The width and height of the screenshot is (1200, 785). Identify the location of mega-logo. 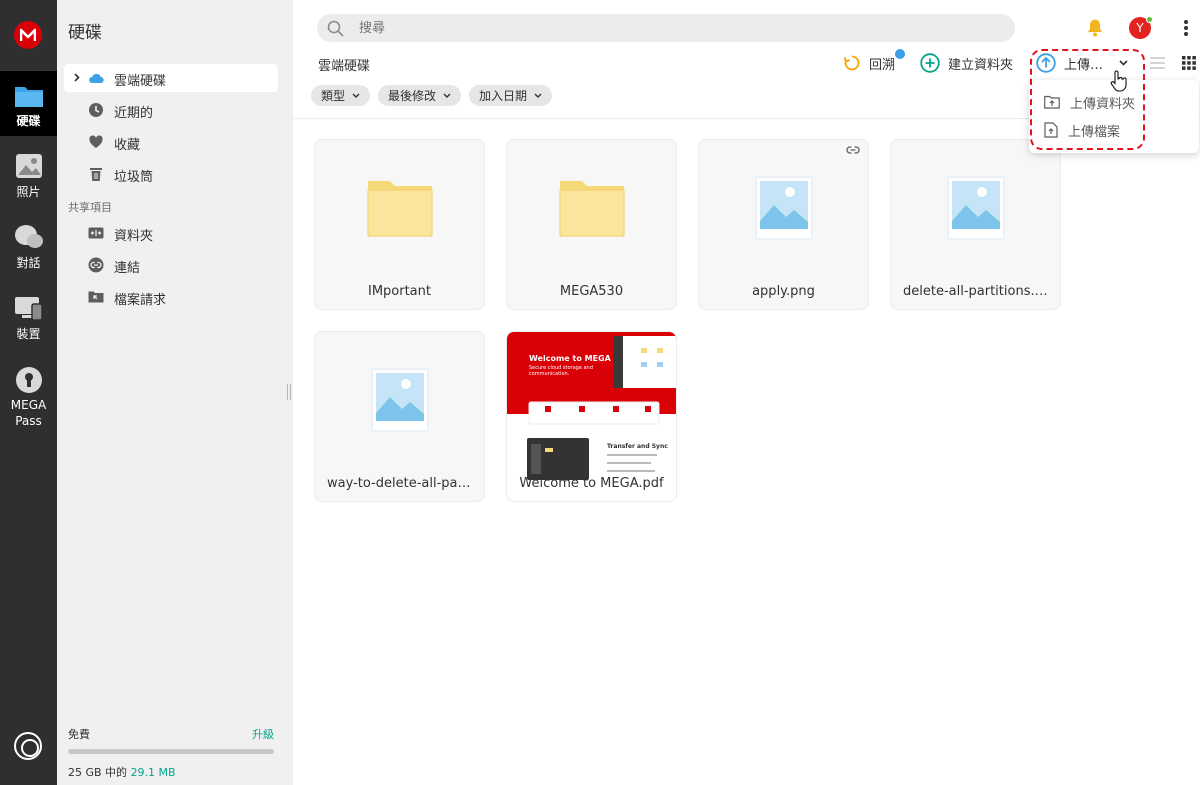
(28, 35).